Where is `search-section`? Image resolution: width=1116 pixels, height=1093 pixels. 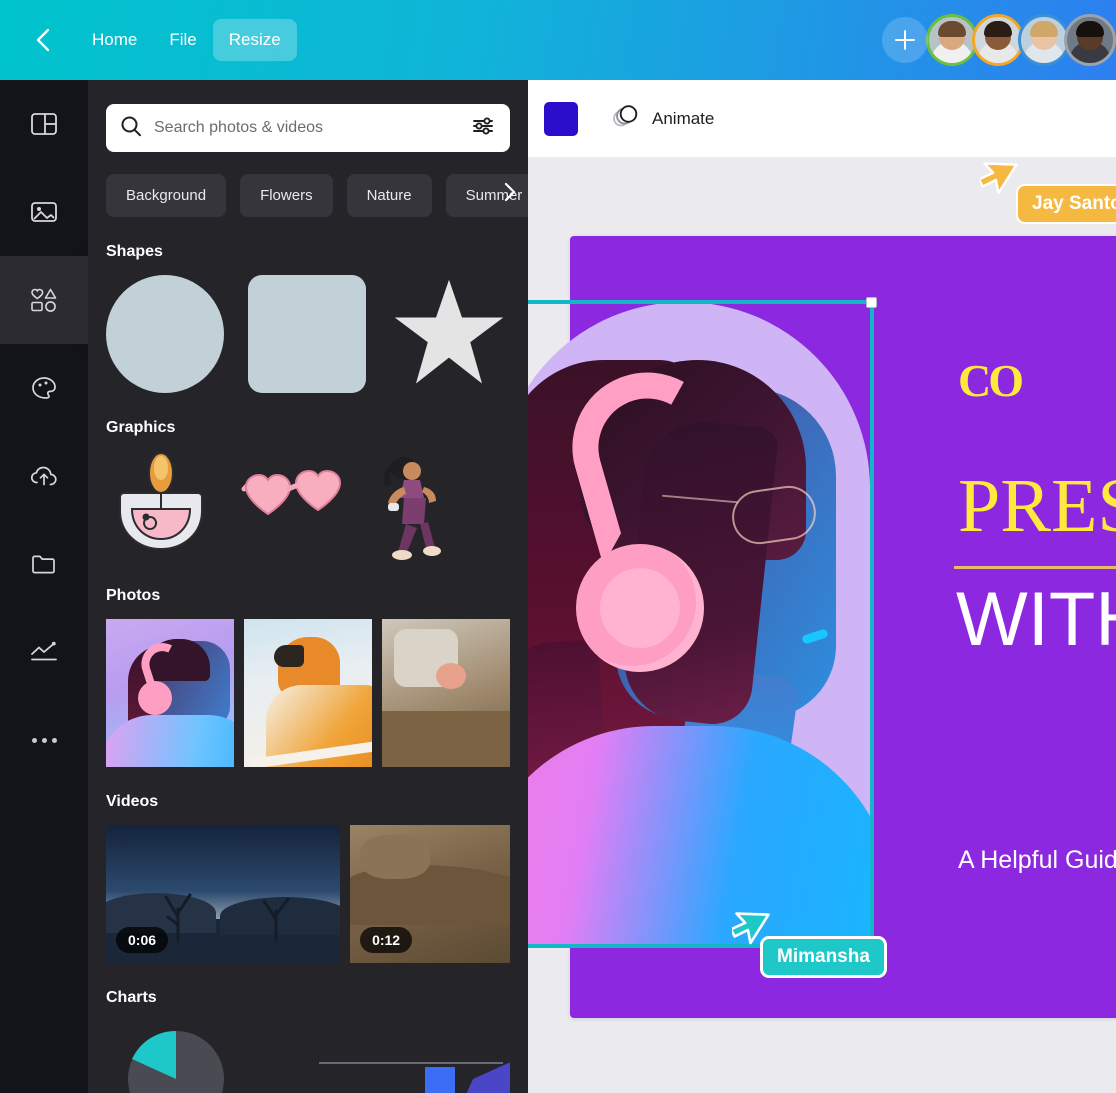 search-section is located at coordinates (308, 116).